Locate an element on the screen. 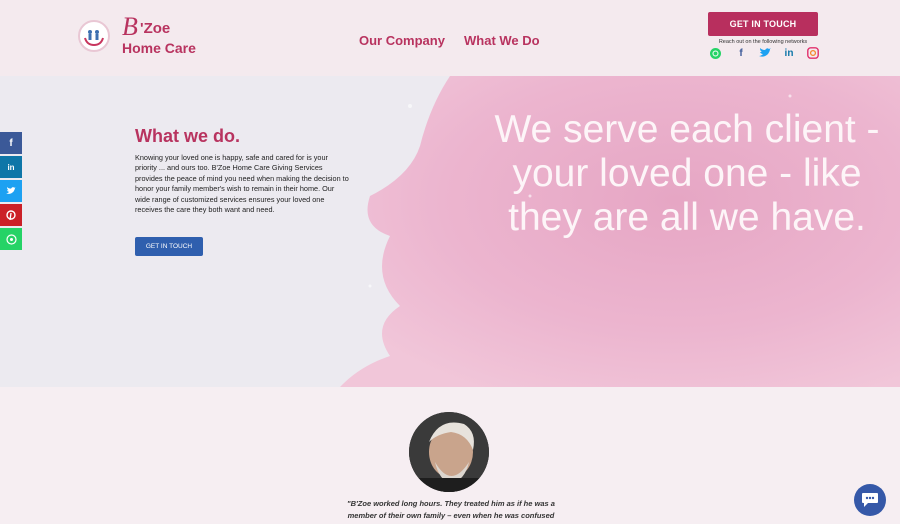 The height and width of the screenshot is (524, 900). social-links: f in is located at coordinates (765, 54).